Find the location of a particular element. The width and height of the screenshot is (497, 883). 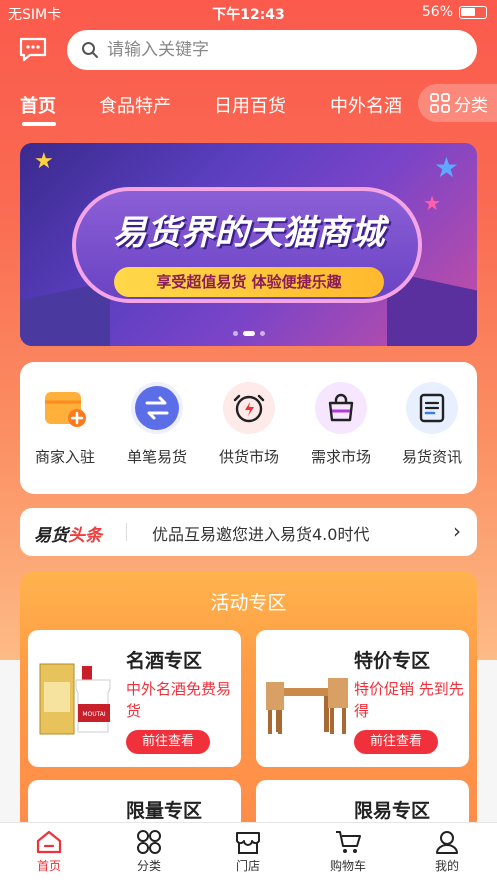

tabbar-home: 首页 is located at coordinates (49, 851).